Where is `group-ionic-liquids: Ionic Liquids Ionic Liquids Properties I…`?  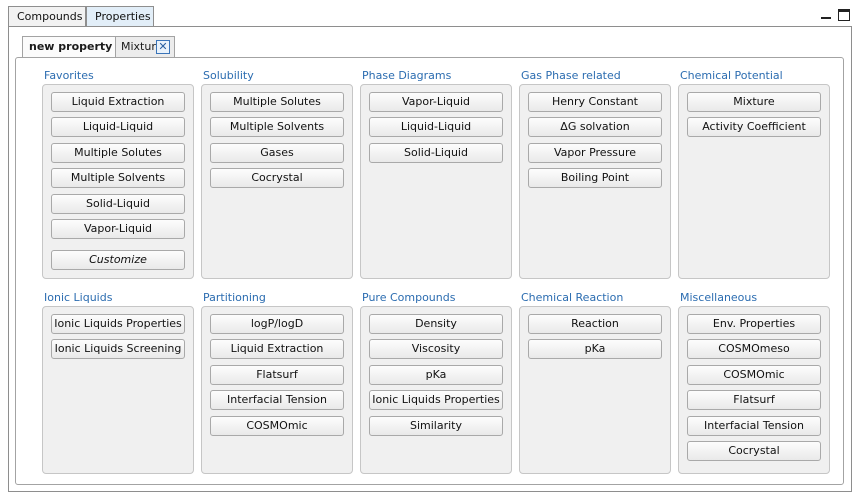
group-ionic-liquids: Ionic Liquids Ionic Liquids Properties I… is located at coordinates (118, 382).